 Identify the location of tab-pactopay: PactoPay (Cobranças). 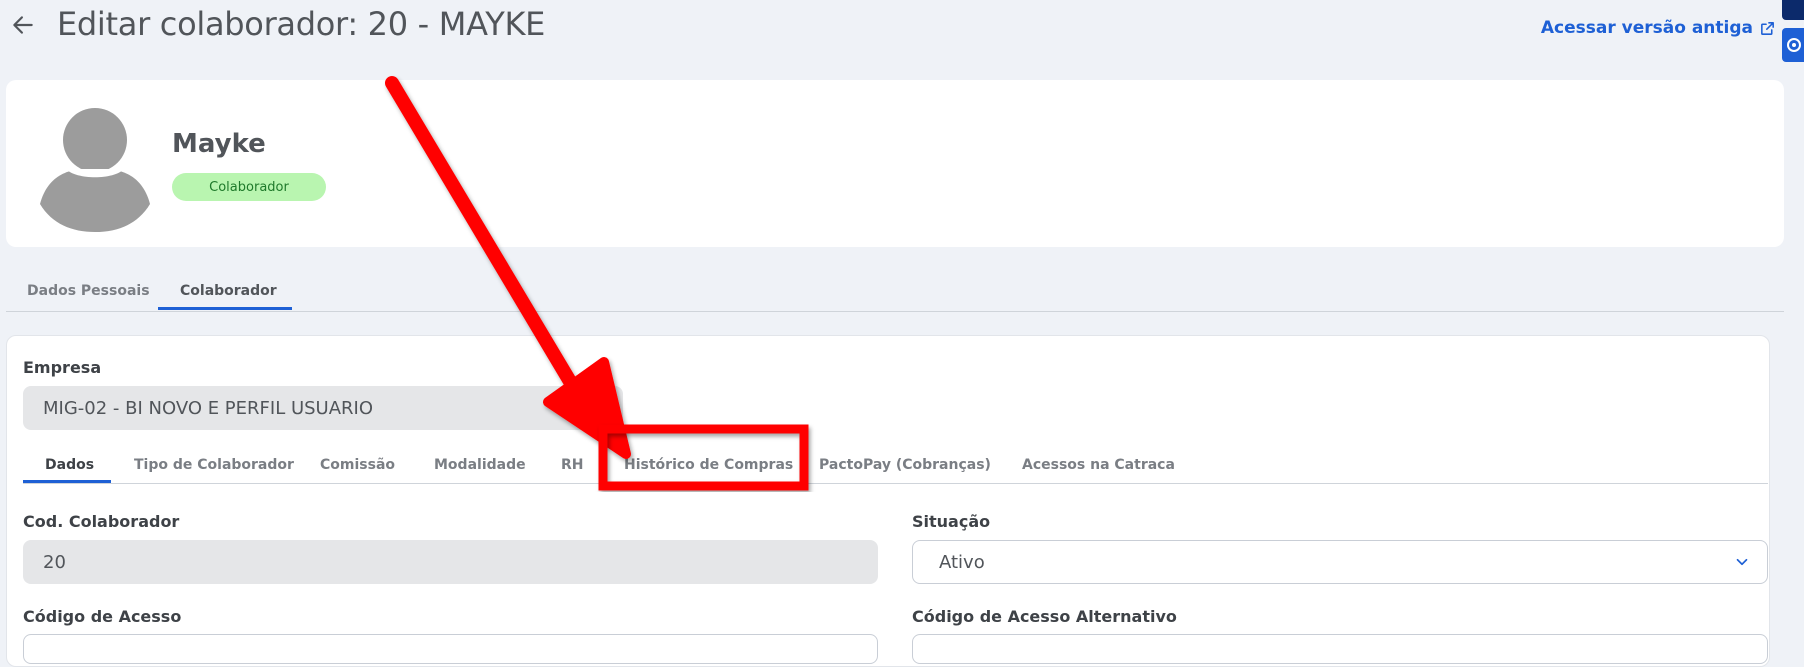
(905, 465).